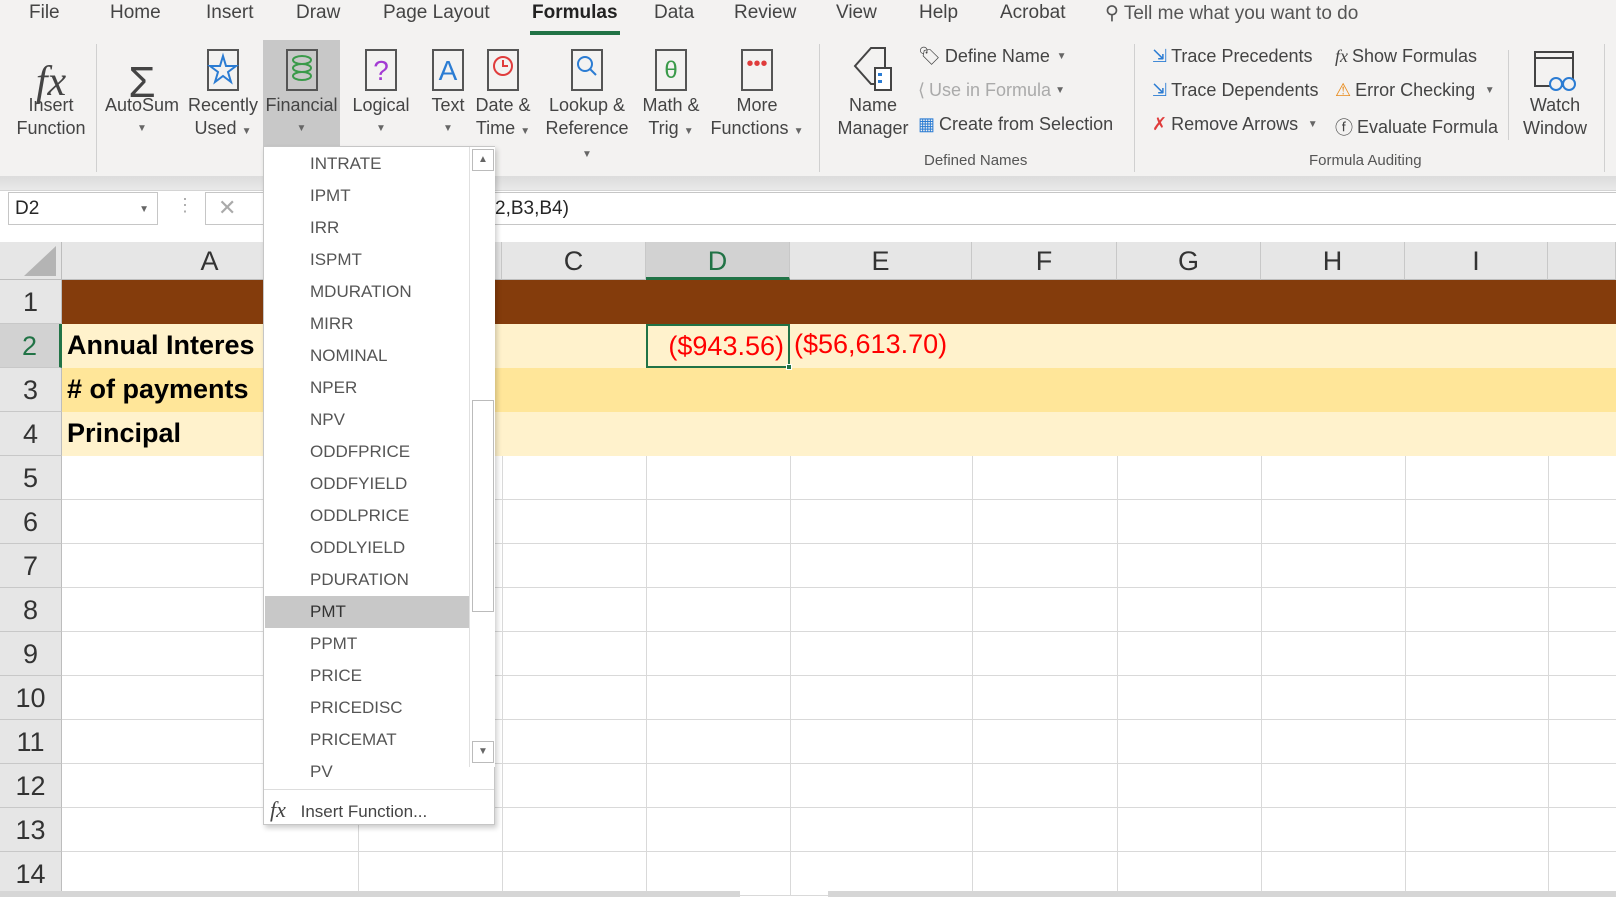 The image size is (1616, 897). I want to click on coins-book-icon, so click(301, 67).